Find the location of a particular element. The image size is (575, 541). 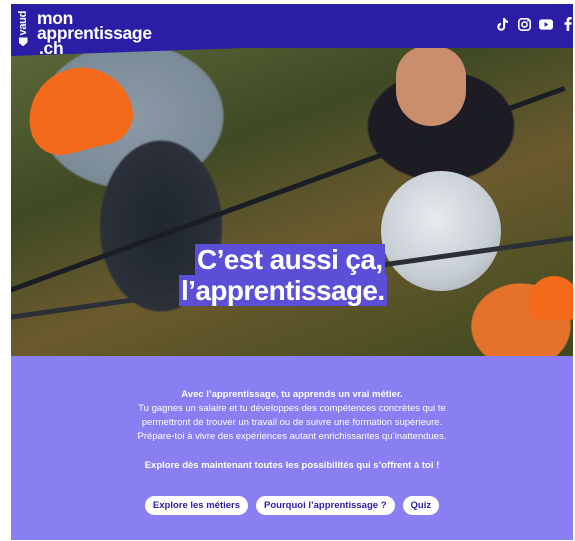

facebook-icon is located at coordinates (567, 24).